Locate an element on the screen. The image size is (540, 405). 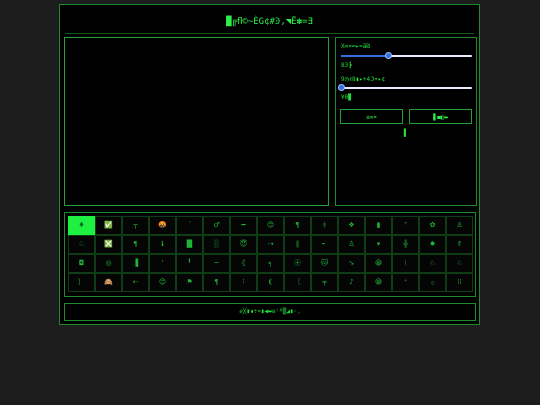
glyph-cell: 🤬 is located at coordinates (162, 225).